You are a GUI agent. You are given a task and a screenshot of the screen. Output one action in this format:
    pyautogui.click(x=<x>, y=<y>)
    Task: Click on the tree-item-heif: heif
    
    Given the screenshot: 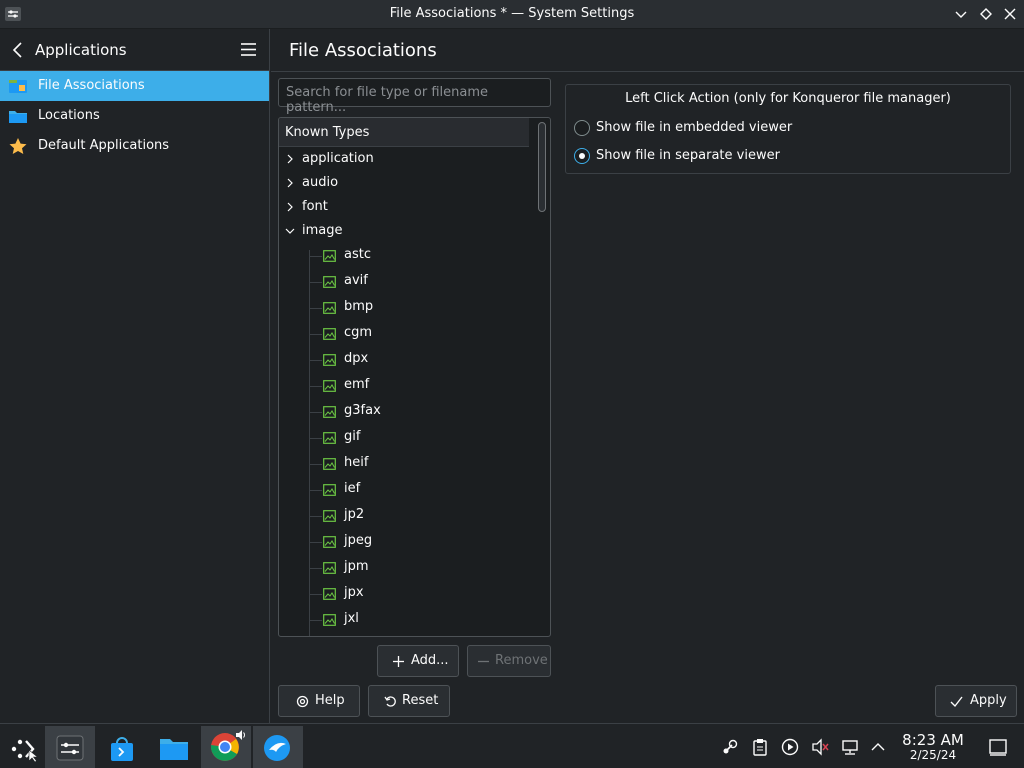 What is the action you would take?
    pyautogui.click(x=404, y=464)
    